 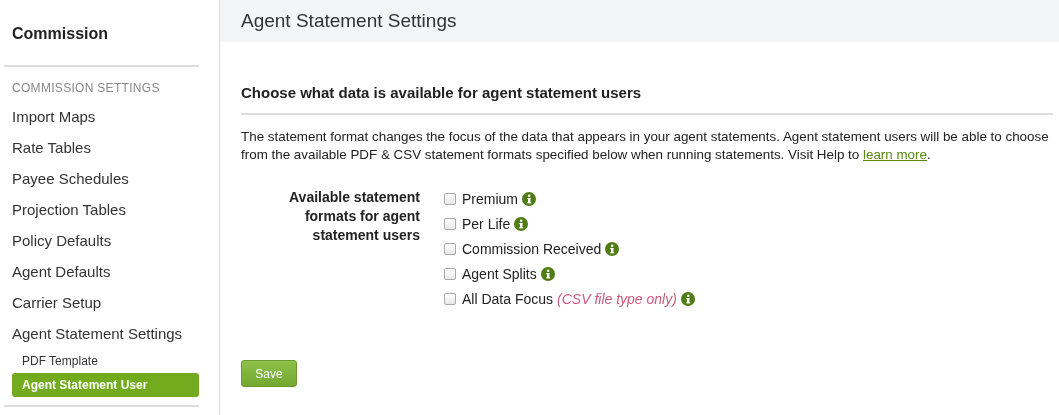 What do you see at coordinates (354, 216) in the screenshot?
I see `form-label: Available statement formats for agent statement users` at bounding box center [354, 216].